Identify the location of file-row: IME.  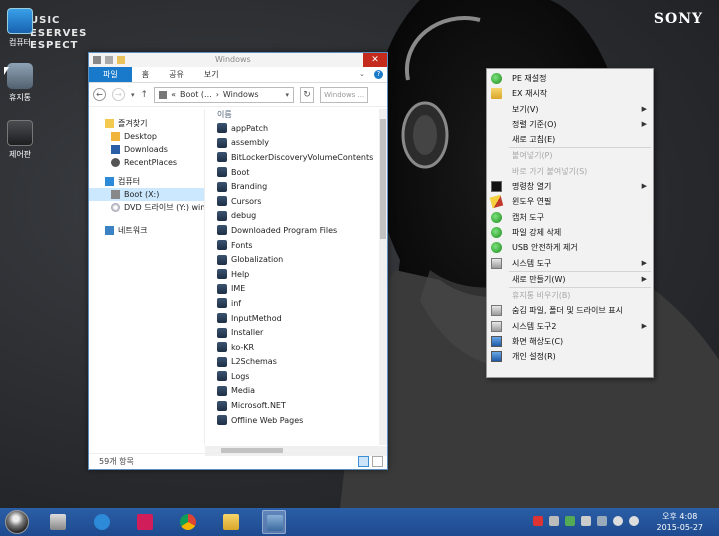
(302, 289).